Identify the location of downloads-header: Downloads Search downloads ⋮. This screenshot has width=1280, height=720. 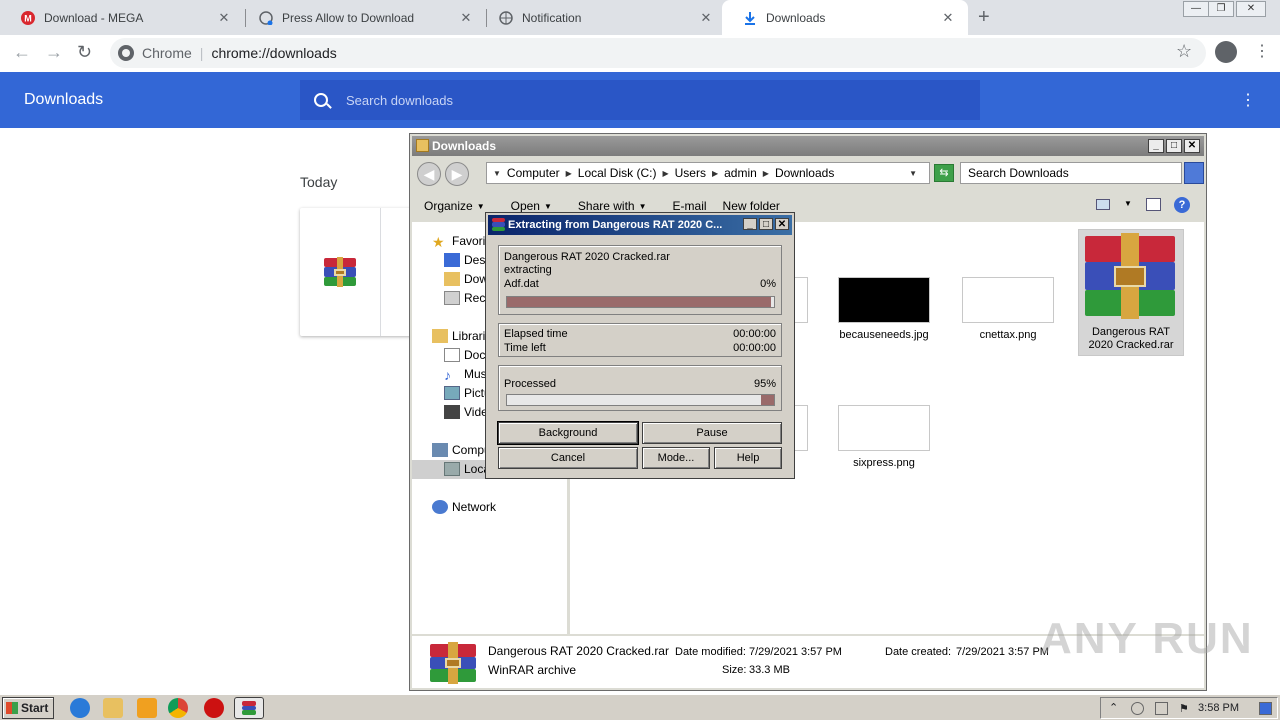
(640, 100).